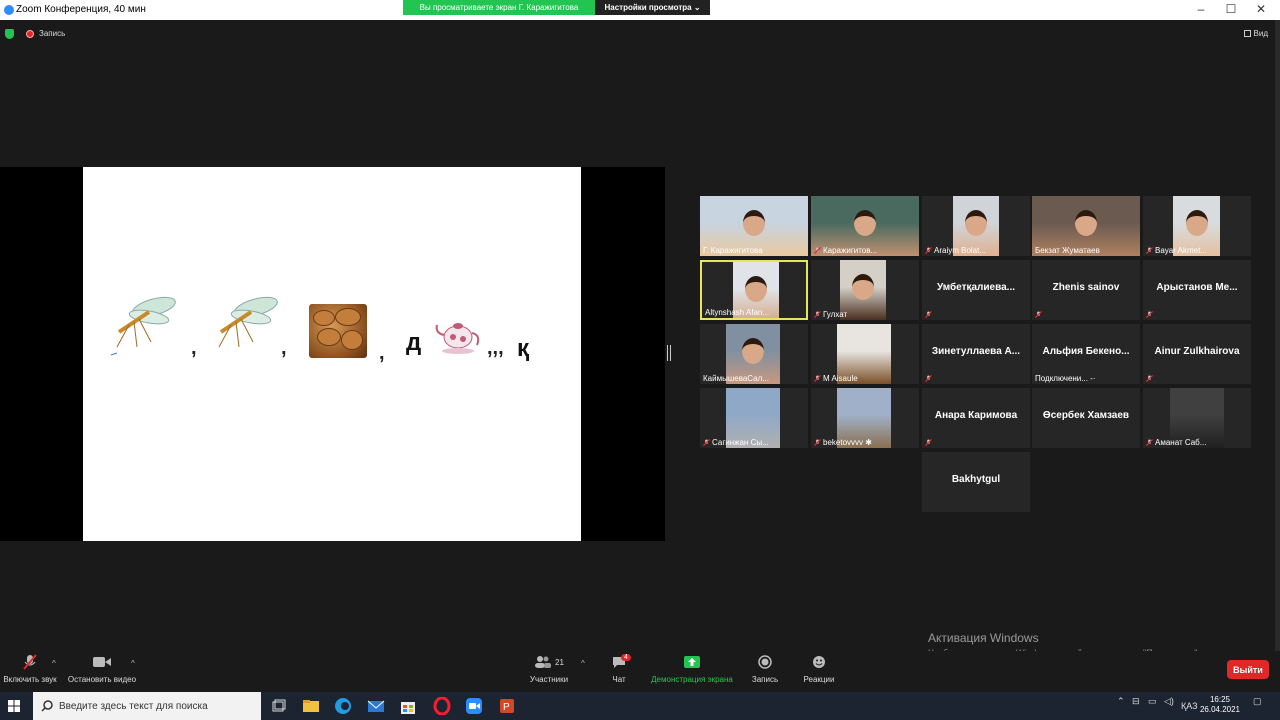 Image resolution: width=1280 pixels, height=720 pixels. Describe the element at coordinates (279, 706) in the screenshot. I see `task-view-icon` at that location.